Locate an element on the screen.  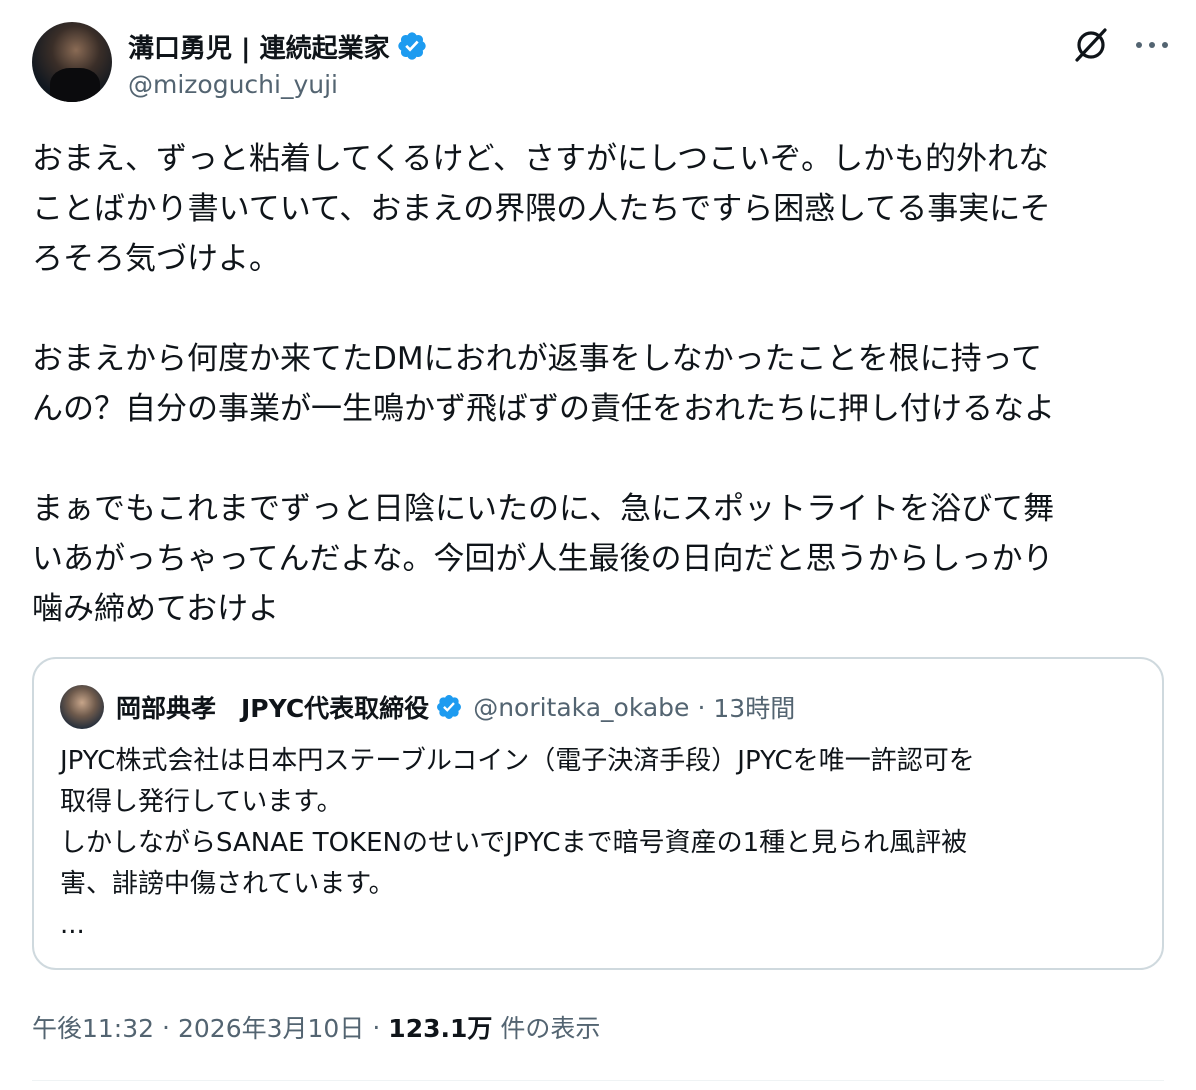
quoted-timestamp: 13時間 is located at coordinates (754, 707).